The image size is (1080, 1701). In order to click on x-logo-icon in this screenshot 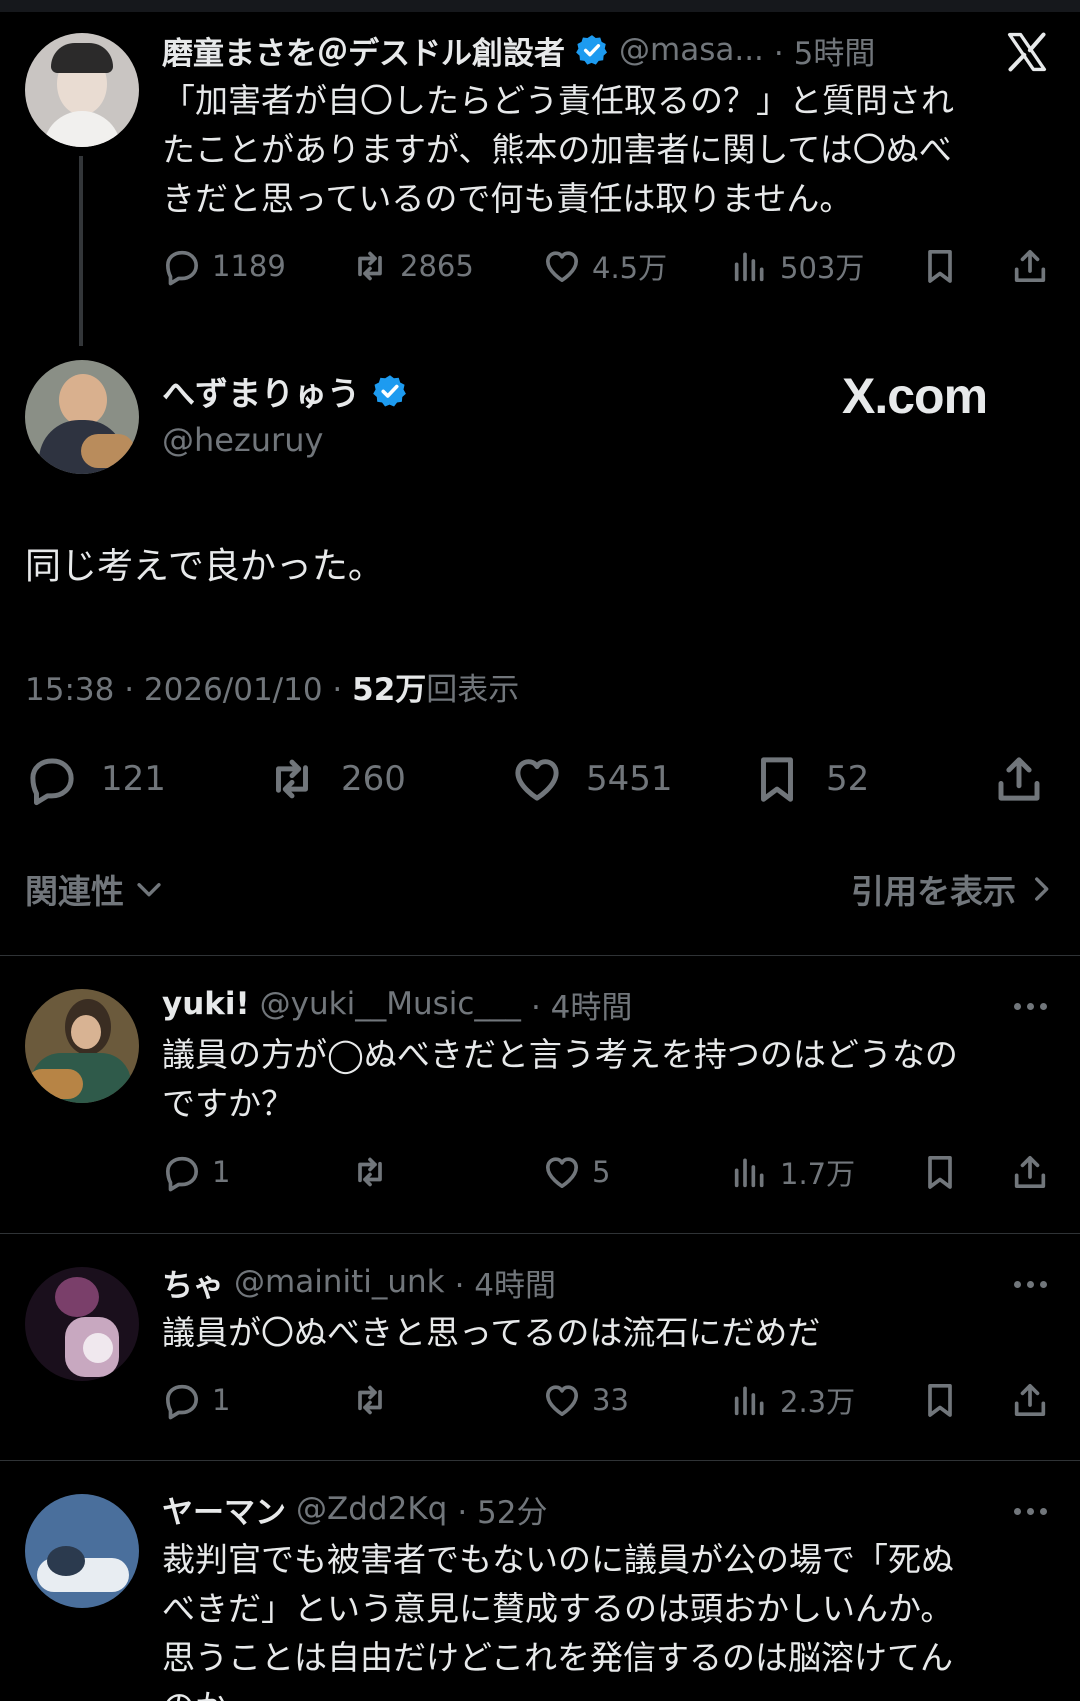, I will do `click(1027, 52)`.